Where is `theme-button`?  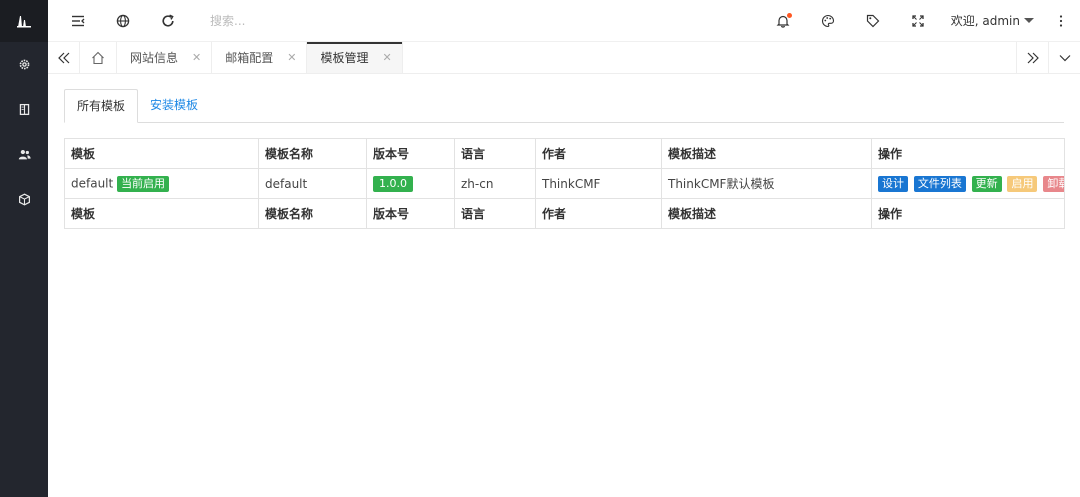
theme-button is located at coordinates (828, 21).